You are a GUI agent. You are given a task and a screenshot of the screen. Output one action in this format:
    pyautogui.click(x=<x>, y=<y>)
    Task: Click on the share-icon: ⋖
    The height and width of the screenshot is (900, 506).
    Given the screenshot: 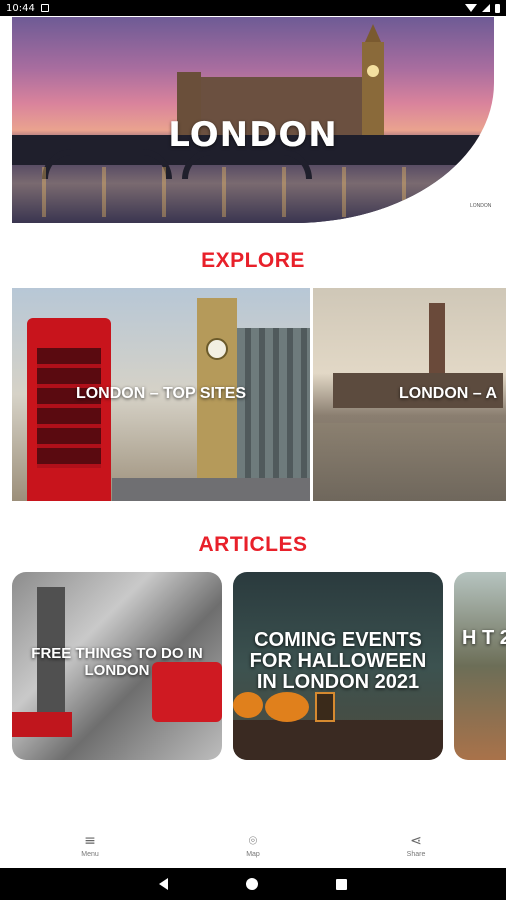 What is the action you would take?
    pyautogui.click(x=416, y=840)
    